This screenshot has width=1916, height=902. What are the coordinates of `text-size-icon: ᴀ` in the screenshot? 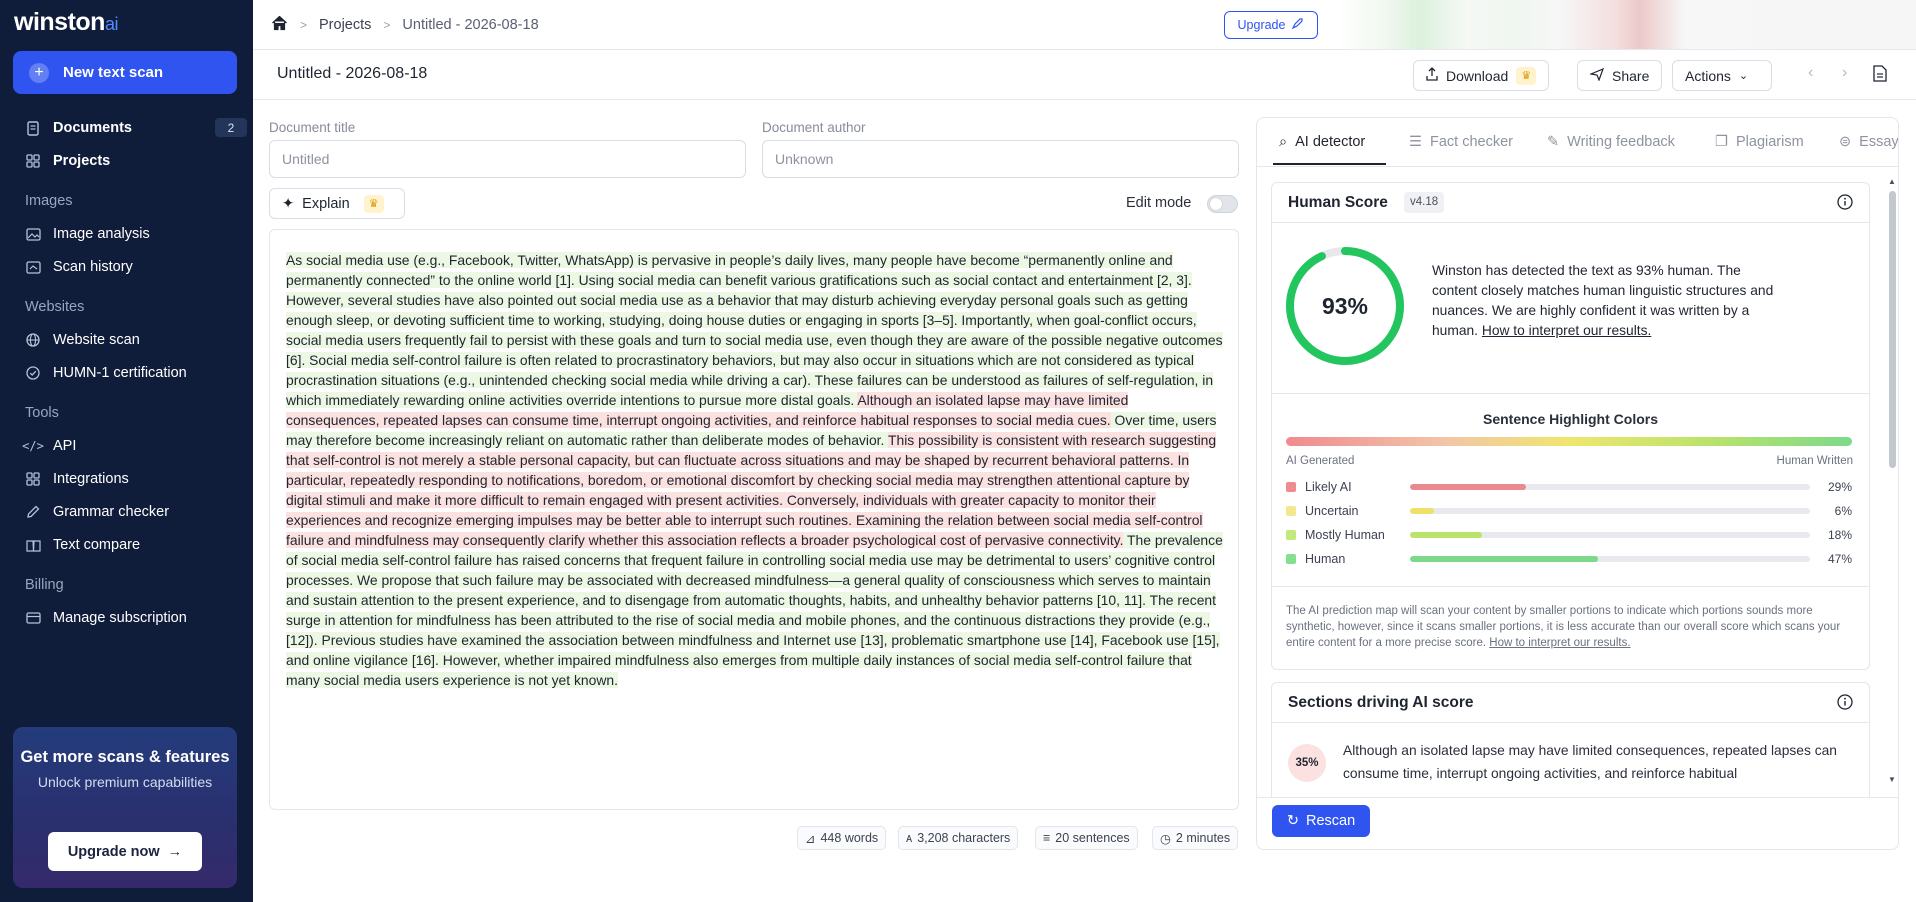 It's located at (909, 838).